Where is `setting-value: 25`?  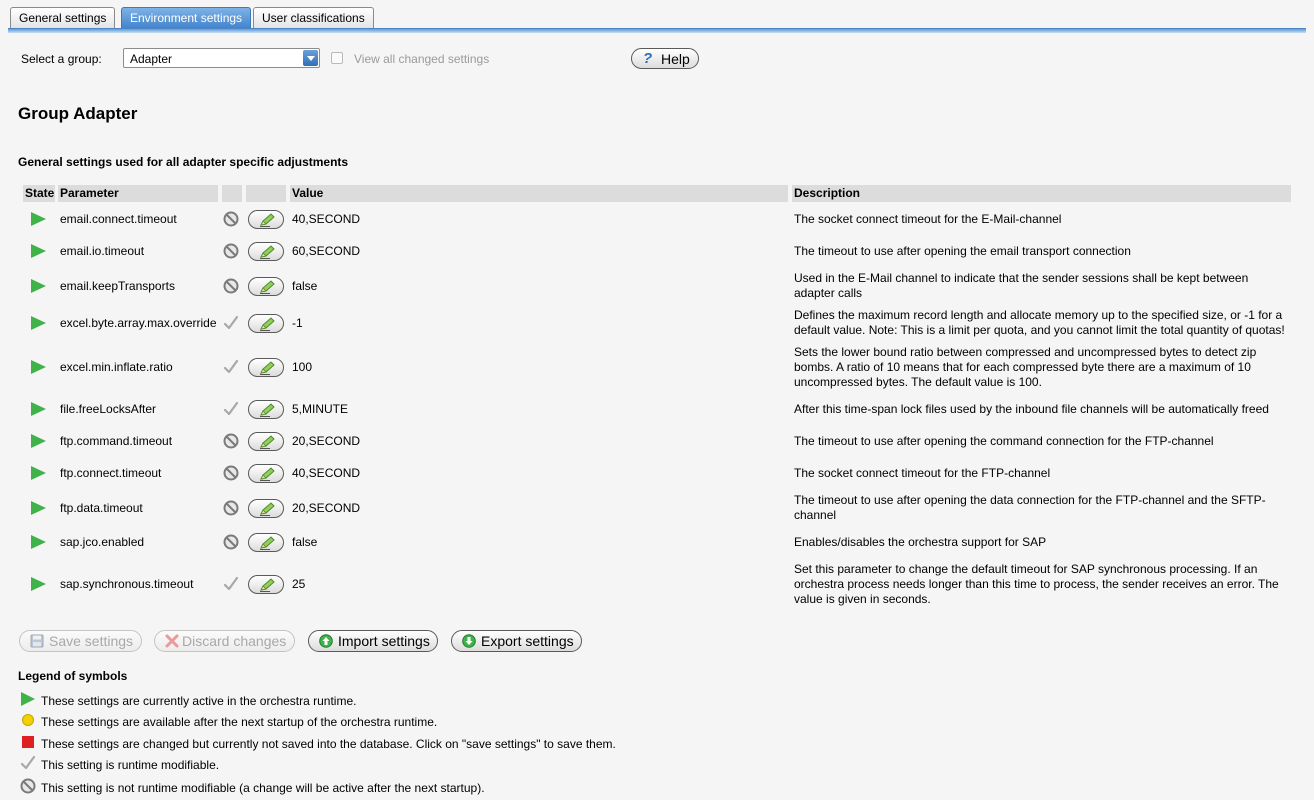 setting-value: 25 is located at coordinates (299, 584).